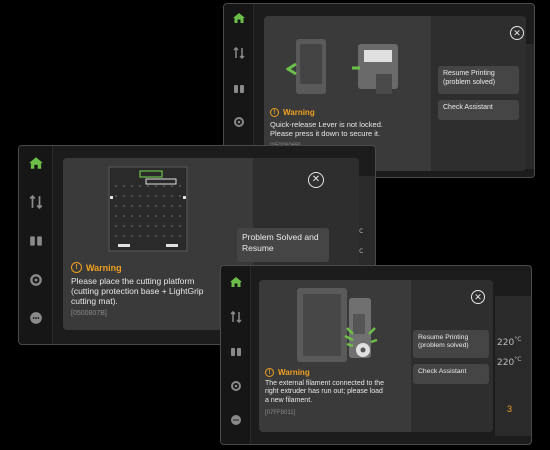 This screenshot has width=550, height=450. I want to click on error-code: [0500807B], so click(89, 313).